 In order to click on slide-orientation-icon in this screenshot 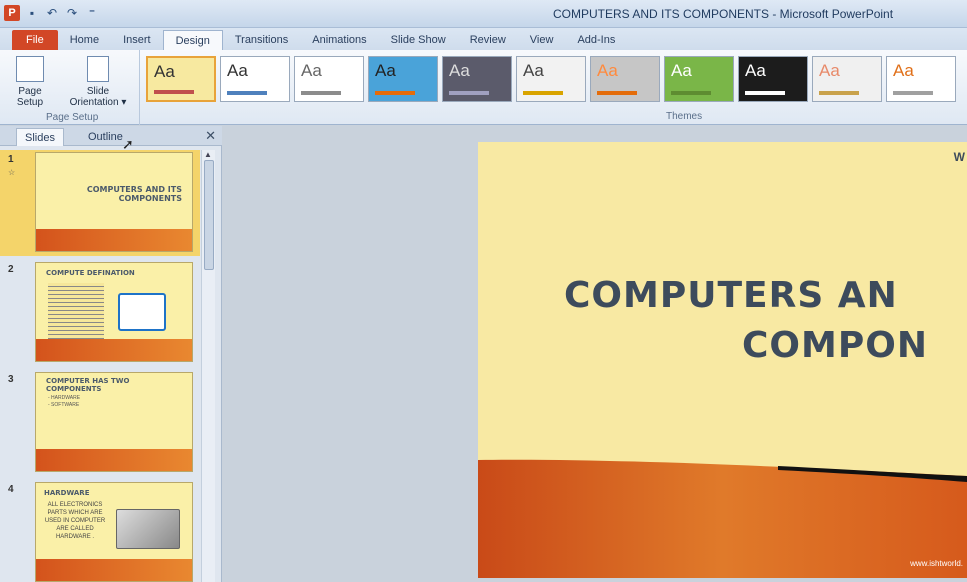, I will do `click(98, 69)`.